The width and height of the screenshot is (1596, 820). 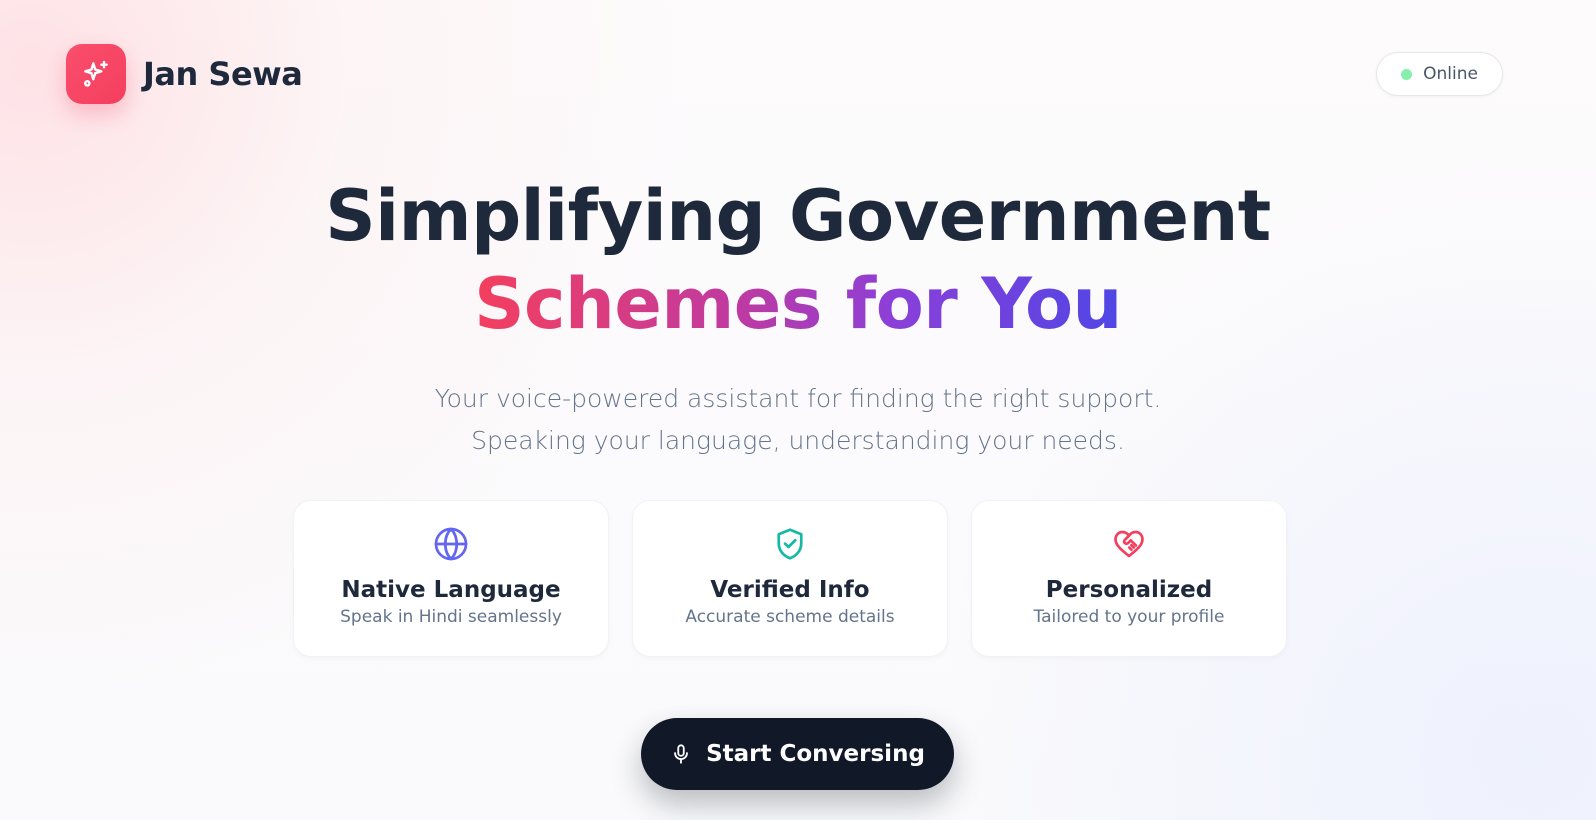 What do you see at coordinates (1407, 74) in the screenshot?
I see `status-dot` at bounding box center [1407, 74].